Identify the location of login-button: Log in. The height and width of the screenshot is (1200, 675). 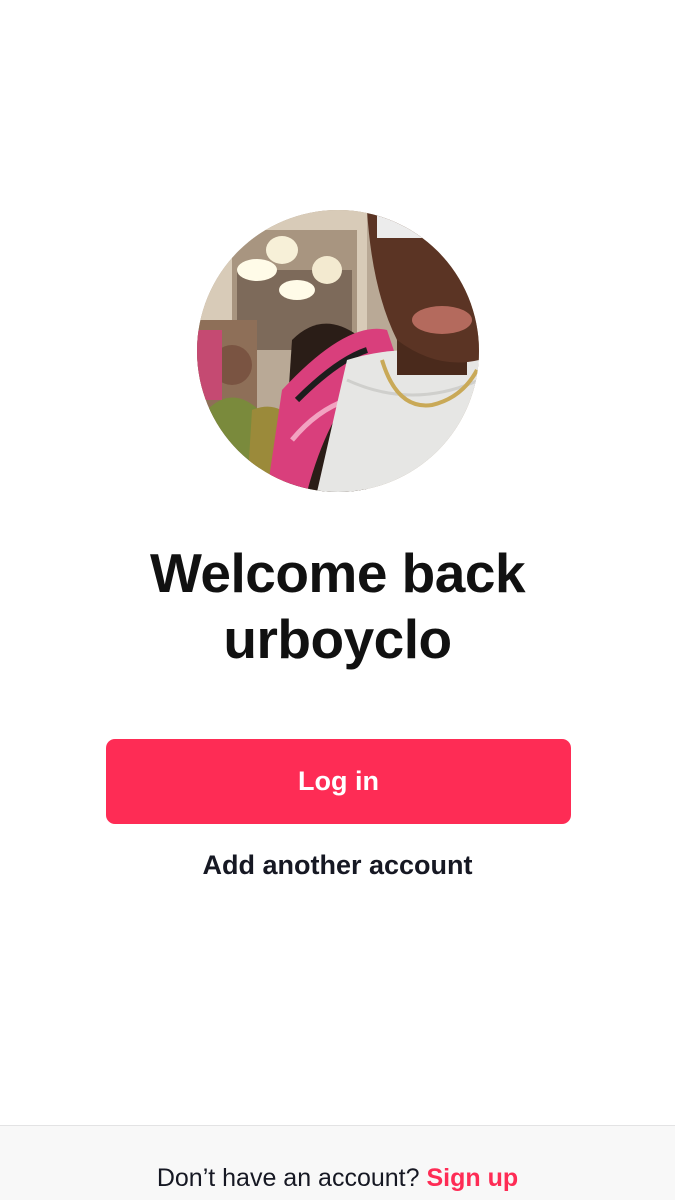
(338, 781).